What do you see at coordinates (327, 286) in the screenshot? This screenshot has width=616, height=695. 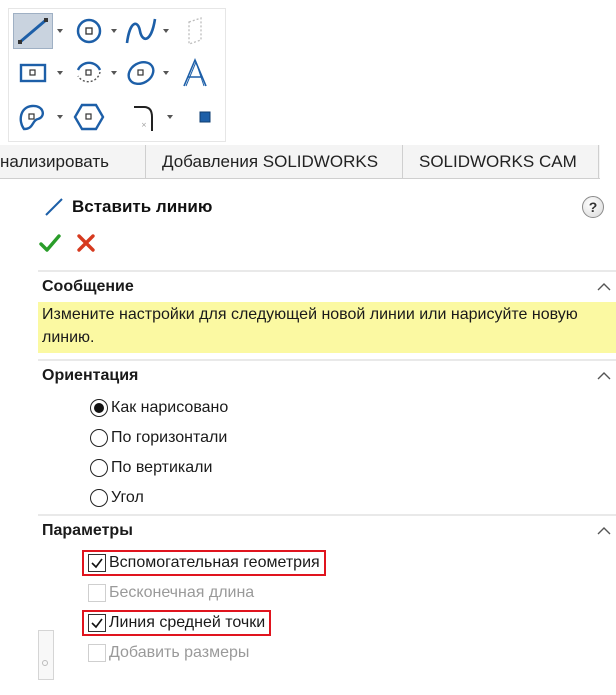 I see `message-section-header: Сообщение` at bounding box center [327, 286].